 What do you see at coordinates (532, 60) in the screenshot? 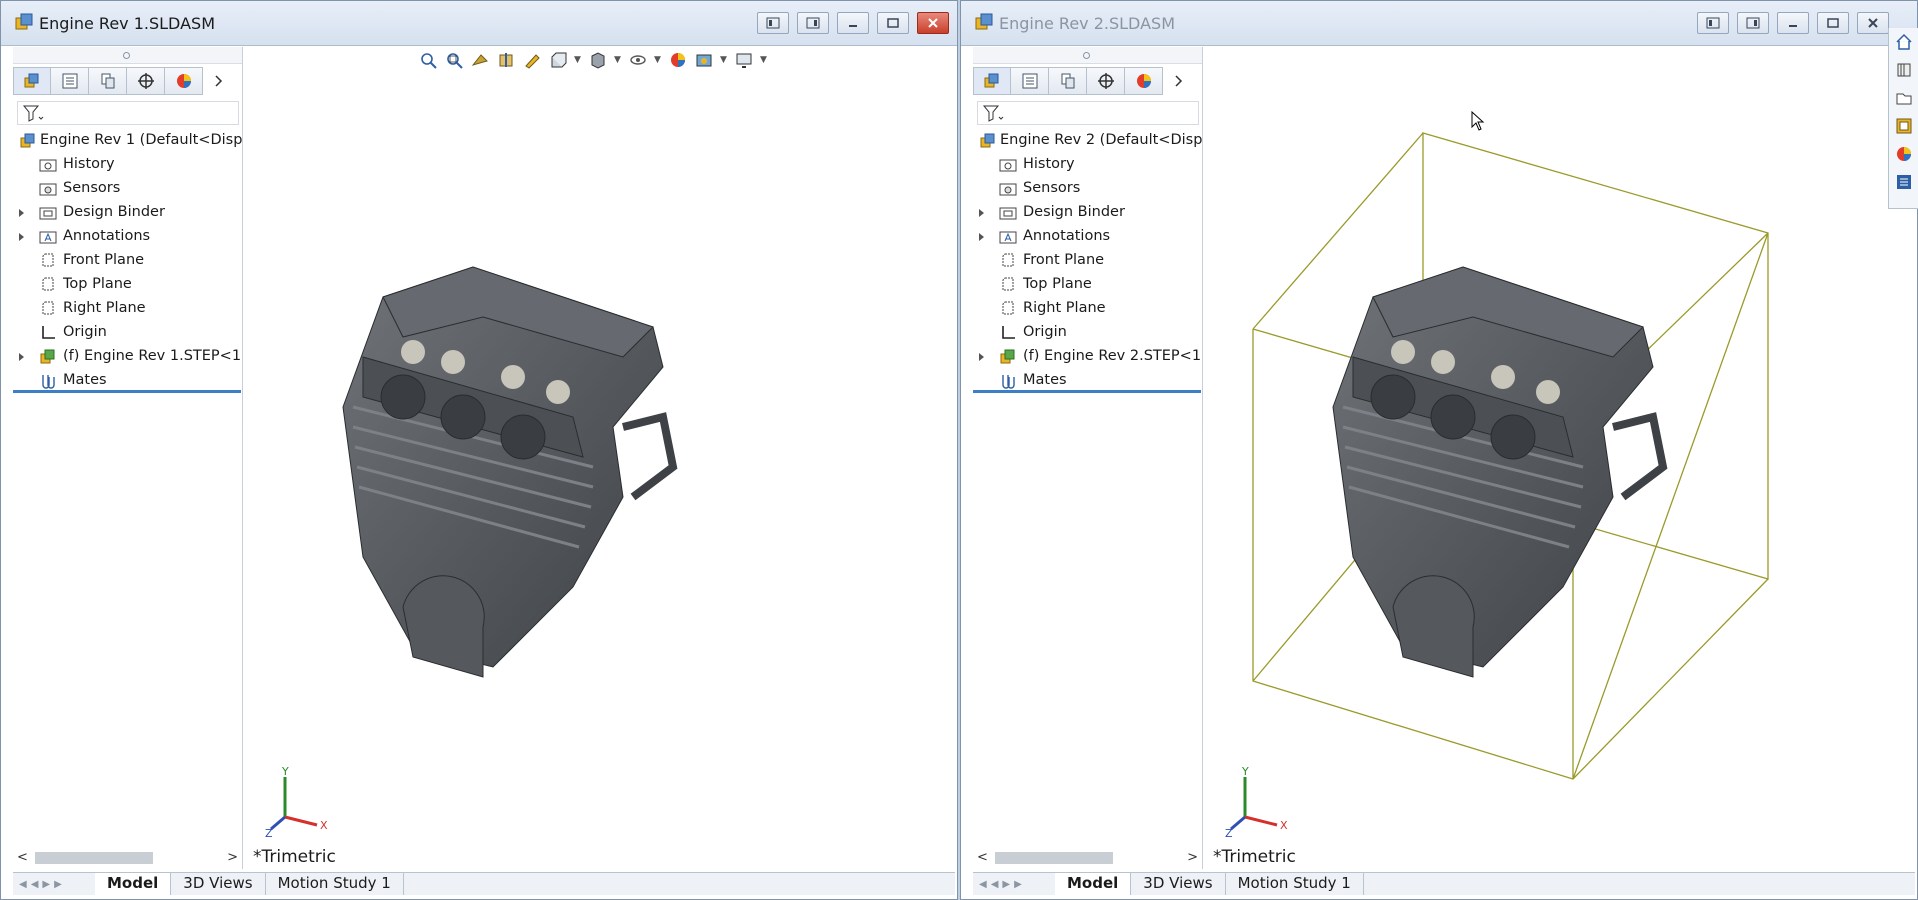
I see `dynamic-annotation-icon` at bounding box center [532, 60].